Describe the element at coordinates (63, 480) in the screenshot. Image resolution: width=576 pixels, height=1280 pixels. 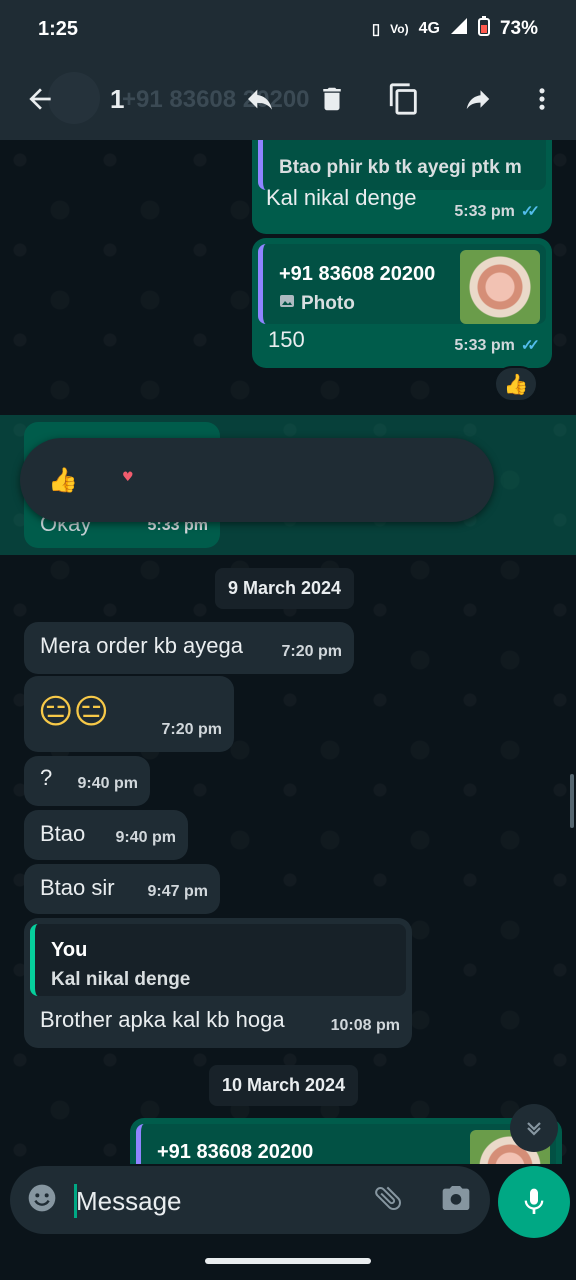
I see `reaction-option-thumbs-up: 👍` at that location.